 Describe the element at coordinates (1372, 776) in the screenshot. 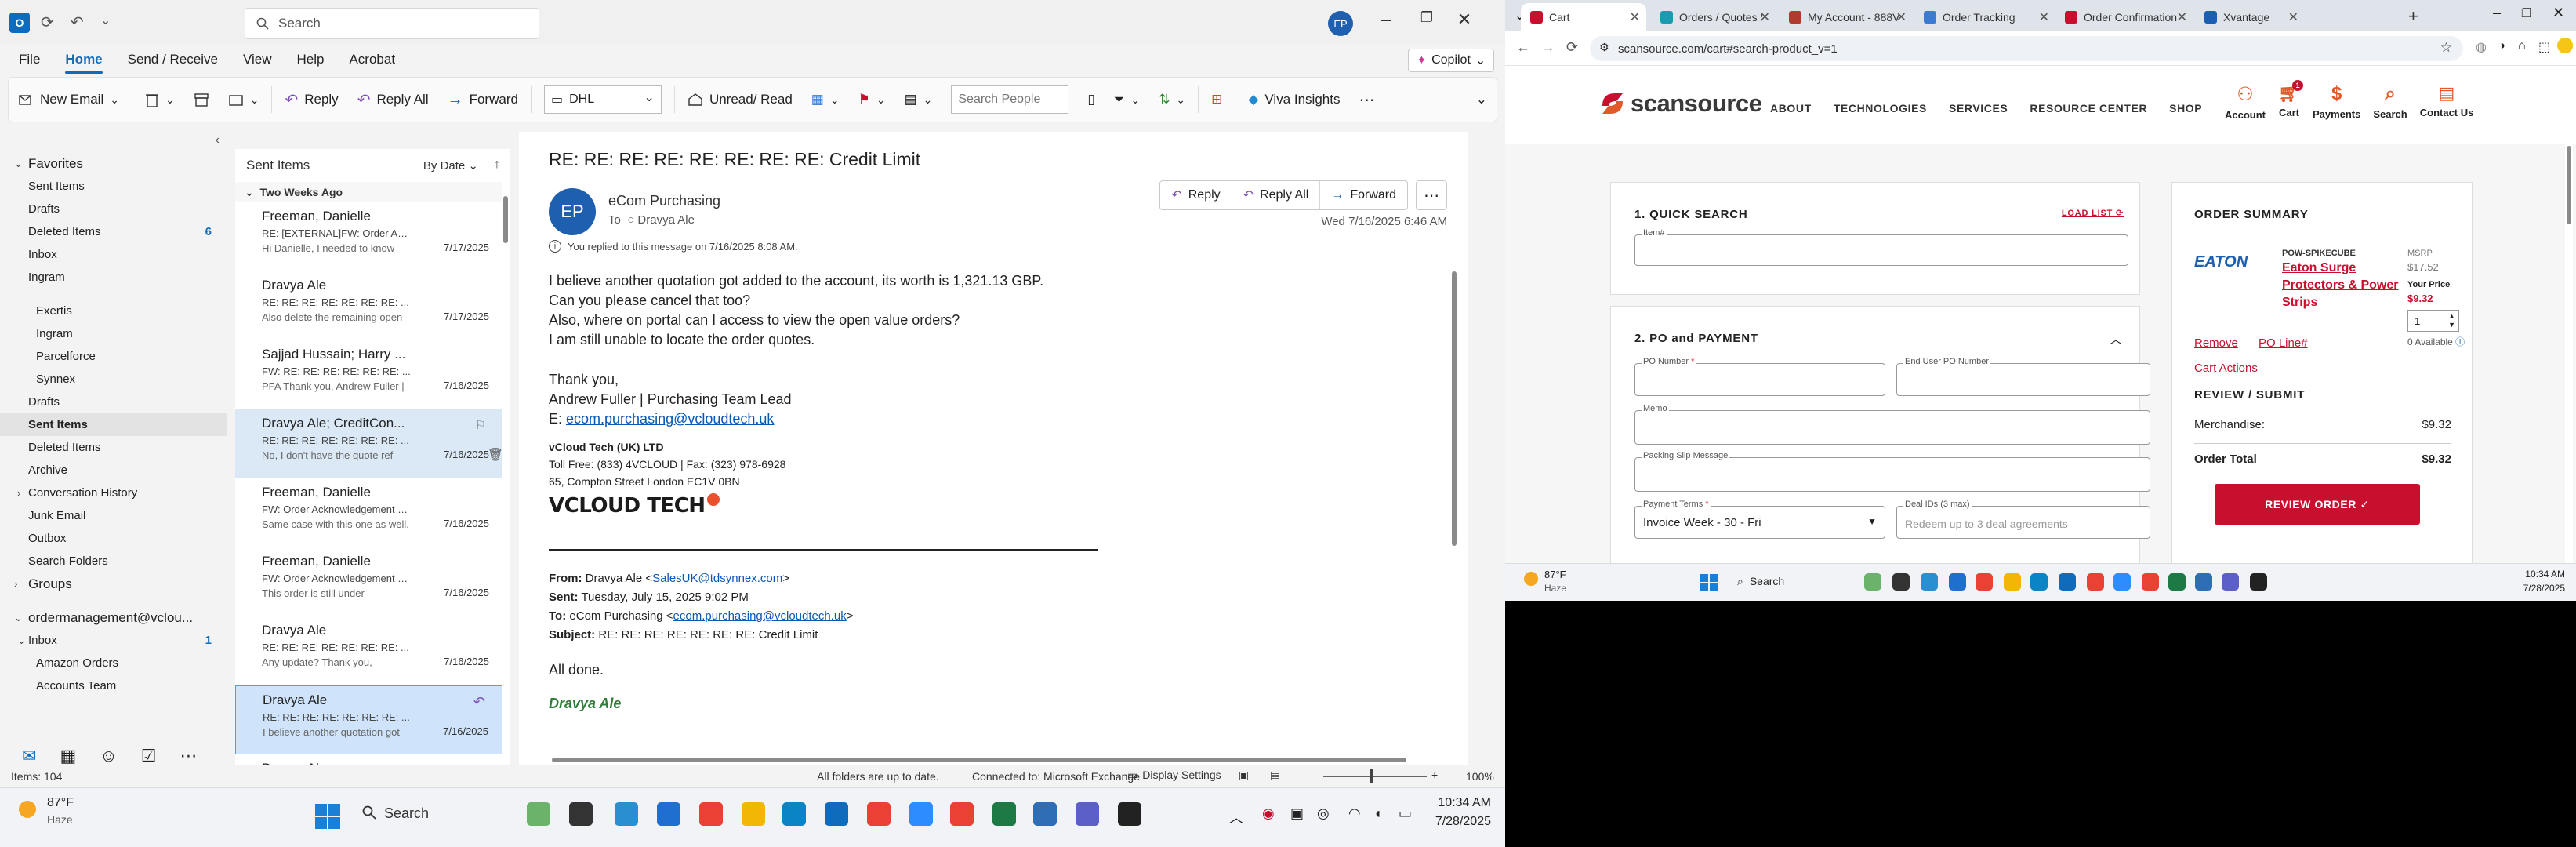

I see `zoom-thumb` at that location.